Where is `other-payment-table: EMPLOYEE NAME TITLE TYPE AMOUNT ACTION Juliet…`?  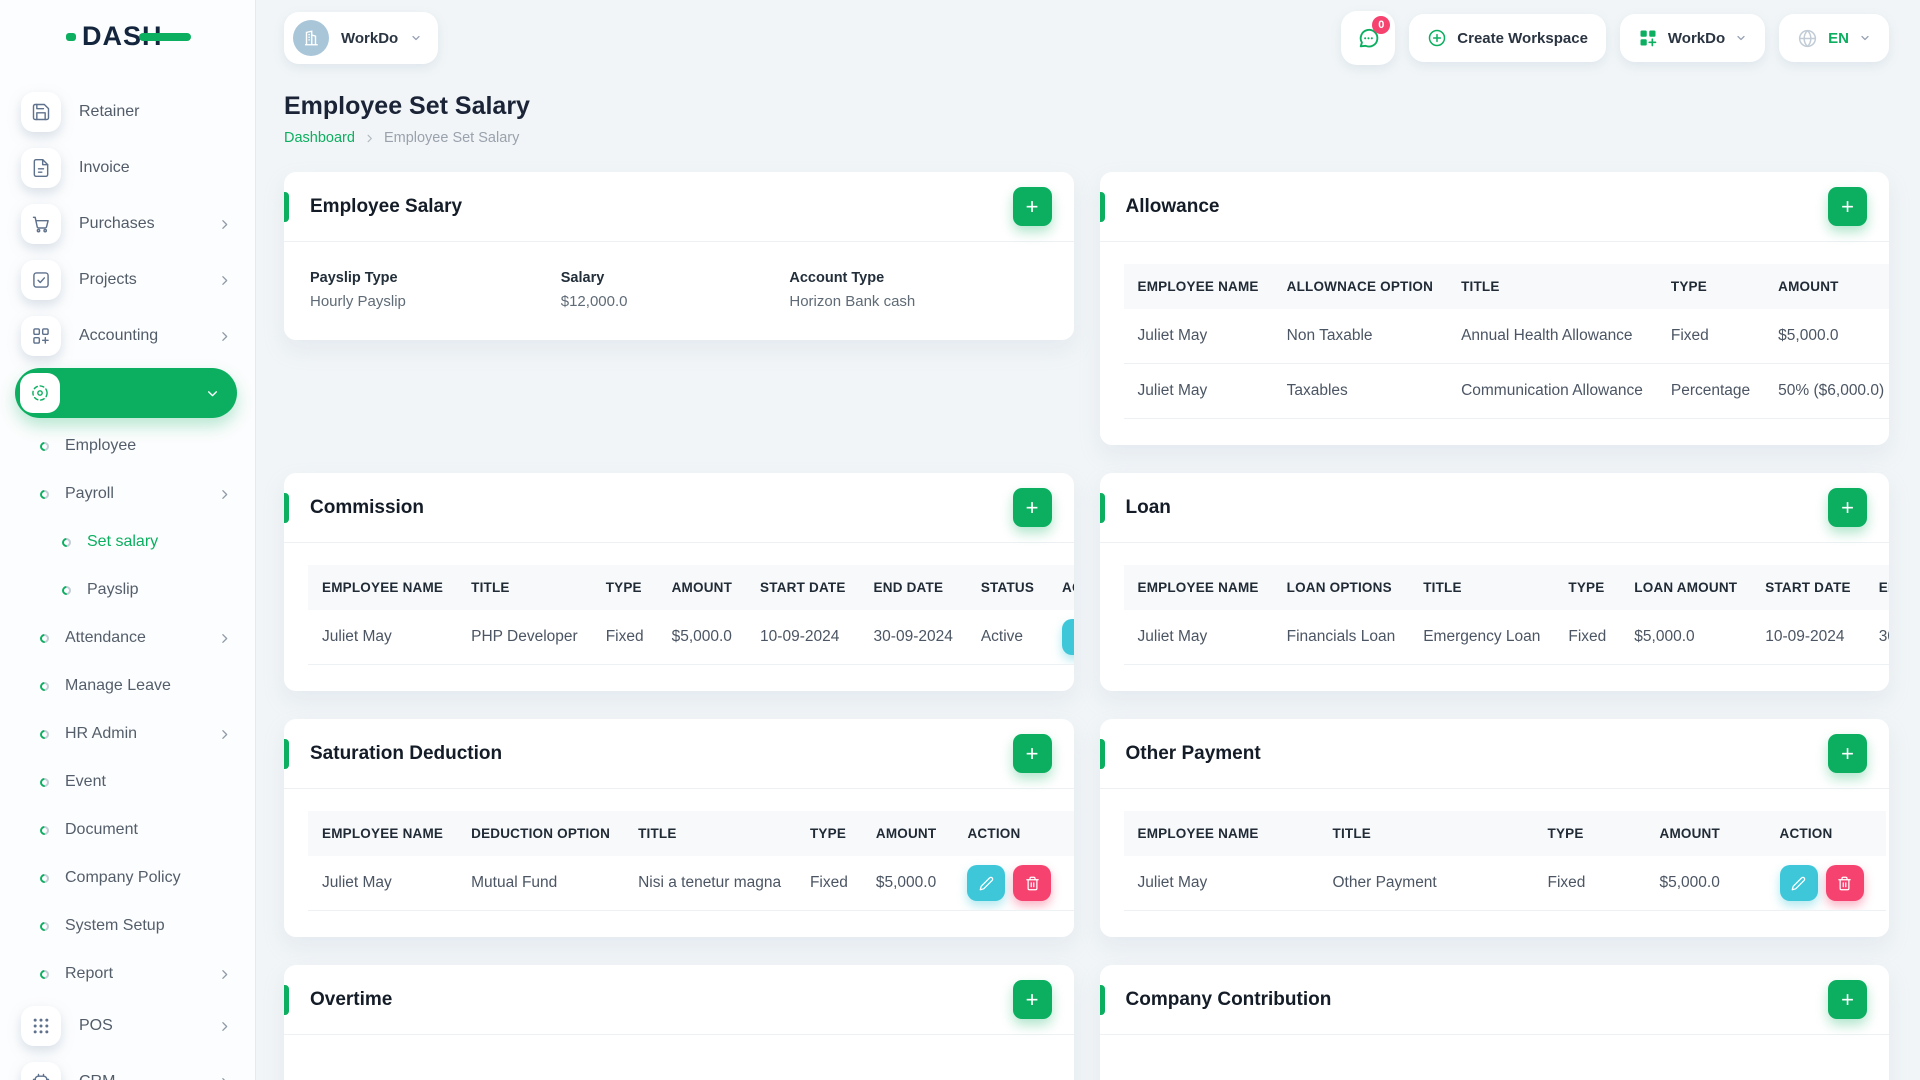 other-payment-table: EMPLOYEE NAME TITLE TYPE AMOUNT ACTION Juliet… is located at coordinates (1504, 861).